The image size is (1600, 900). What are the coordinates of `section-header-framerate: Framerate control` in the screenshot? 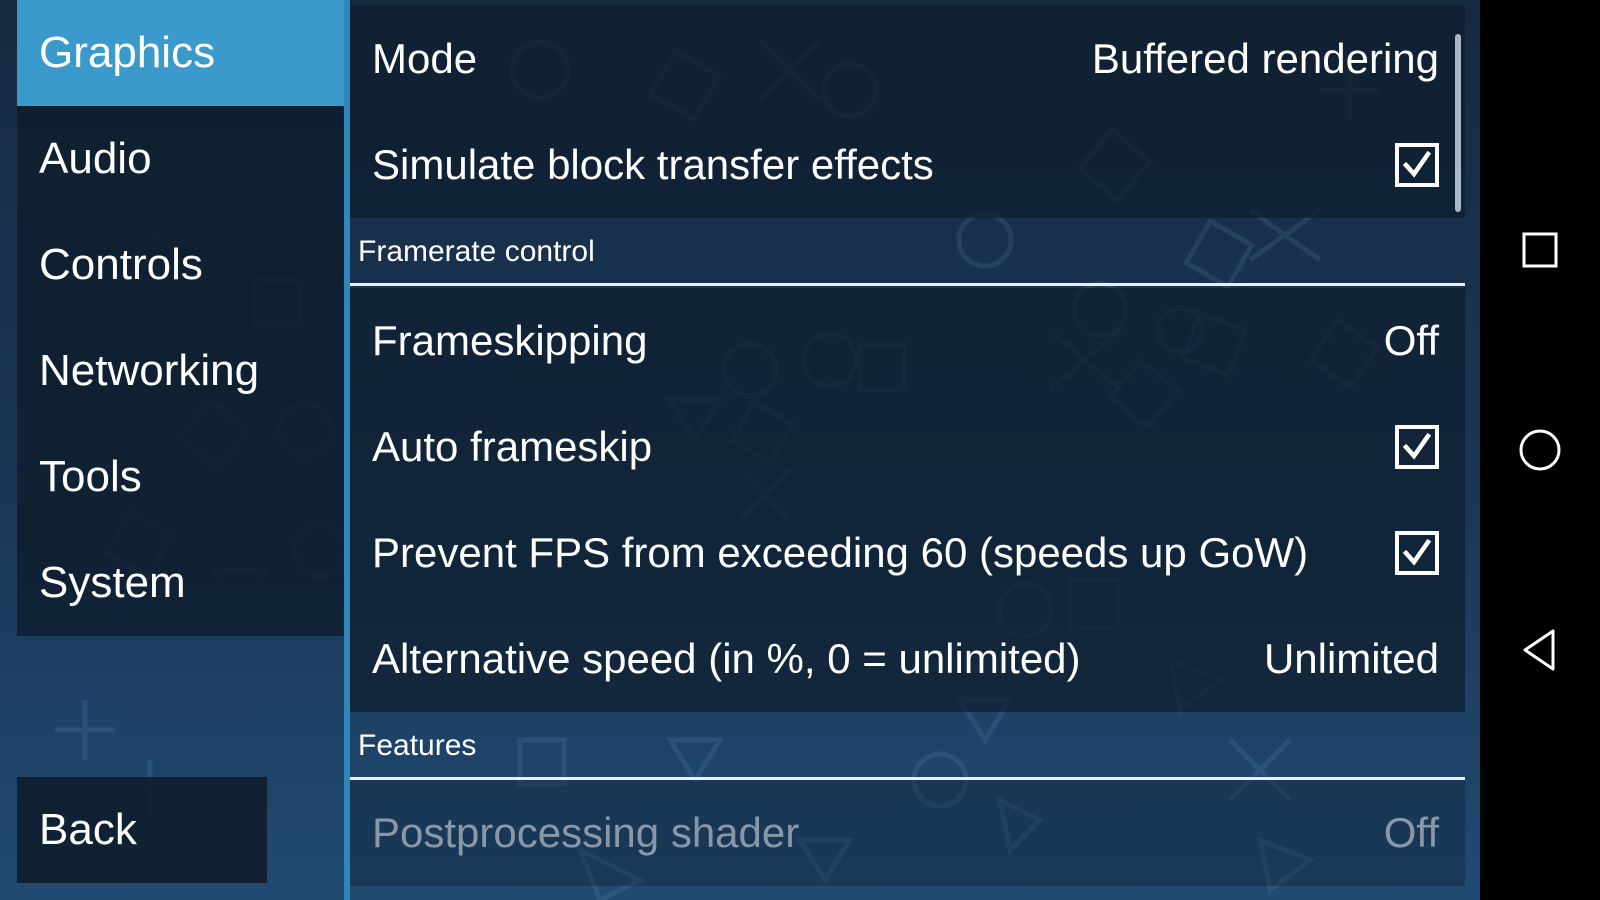 It's located at (907, 253).